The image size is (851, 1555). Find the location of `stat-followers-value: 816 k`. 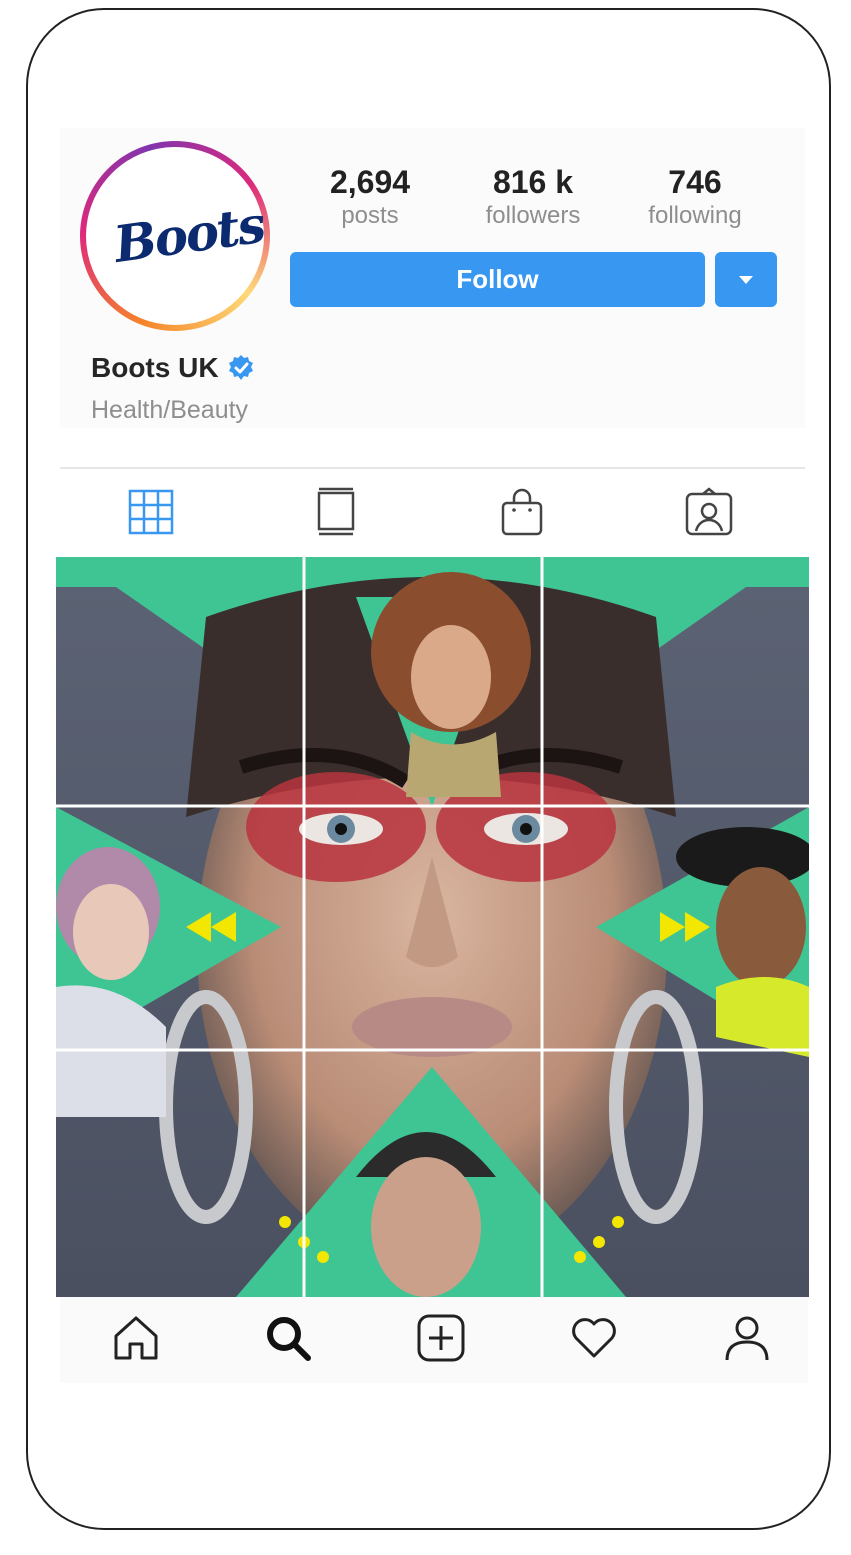

stat-followers-value: 816 k is located at coordinates (533, 182).